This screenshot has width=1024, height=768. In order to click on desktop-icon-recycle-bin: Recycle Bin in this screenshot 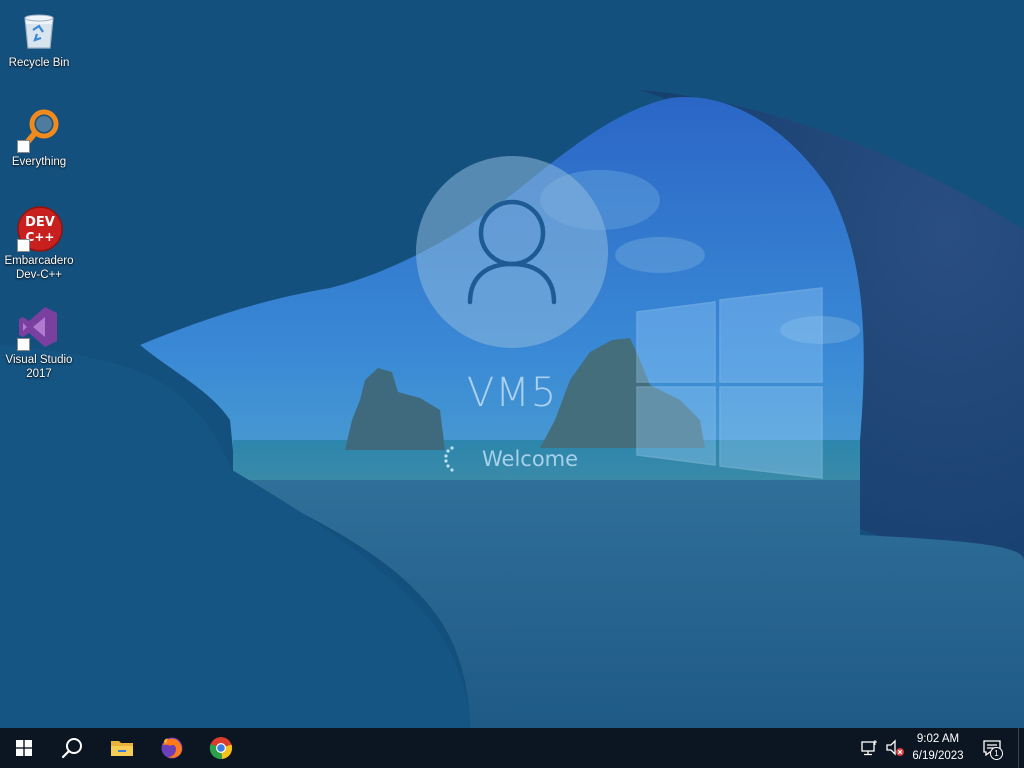, I will do `click(39, 38)`.